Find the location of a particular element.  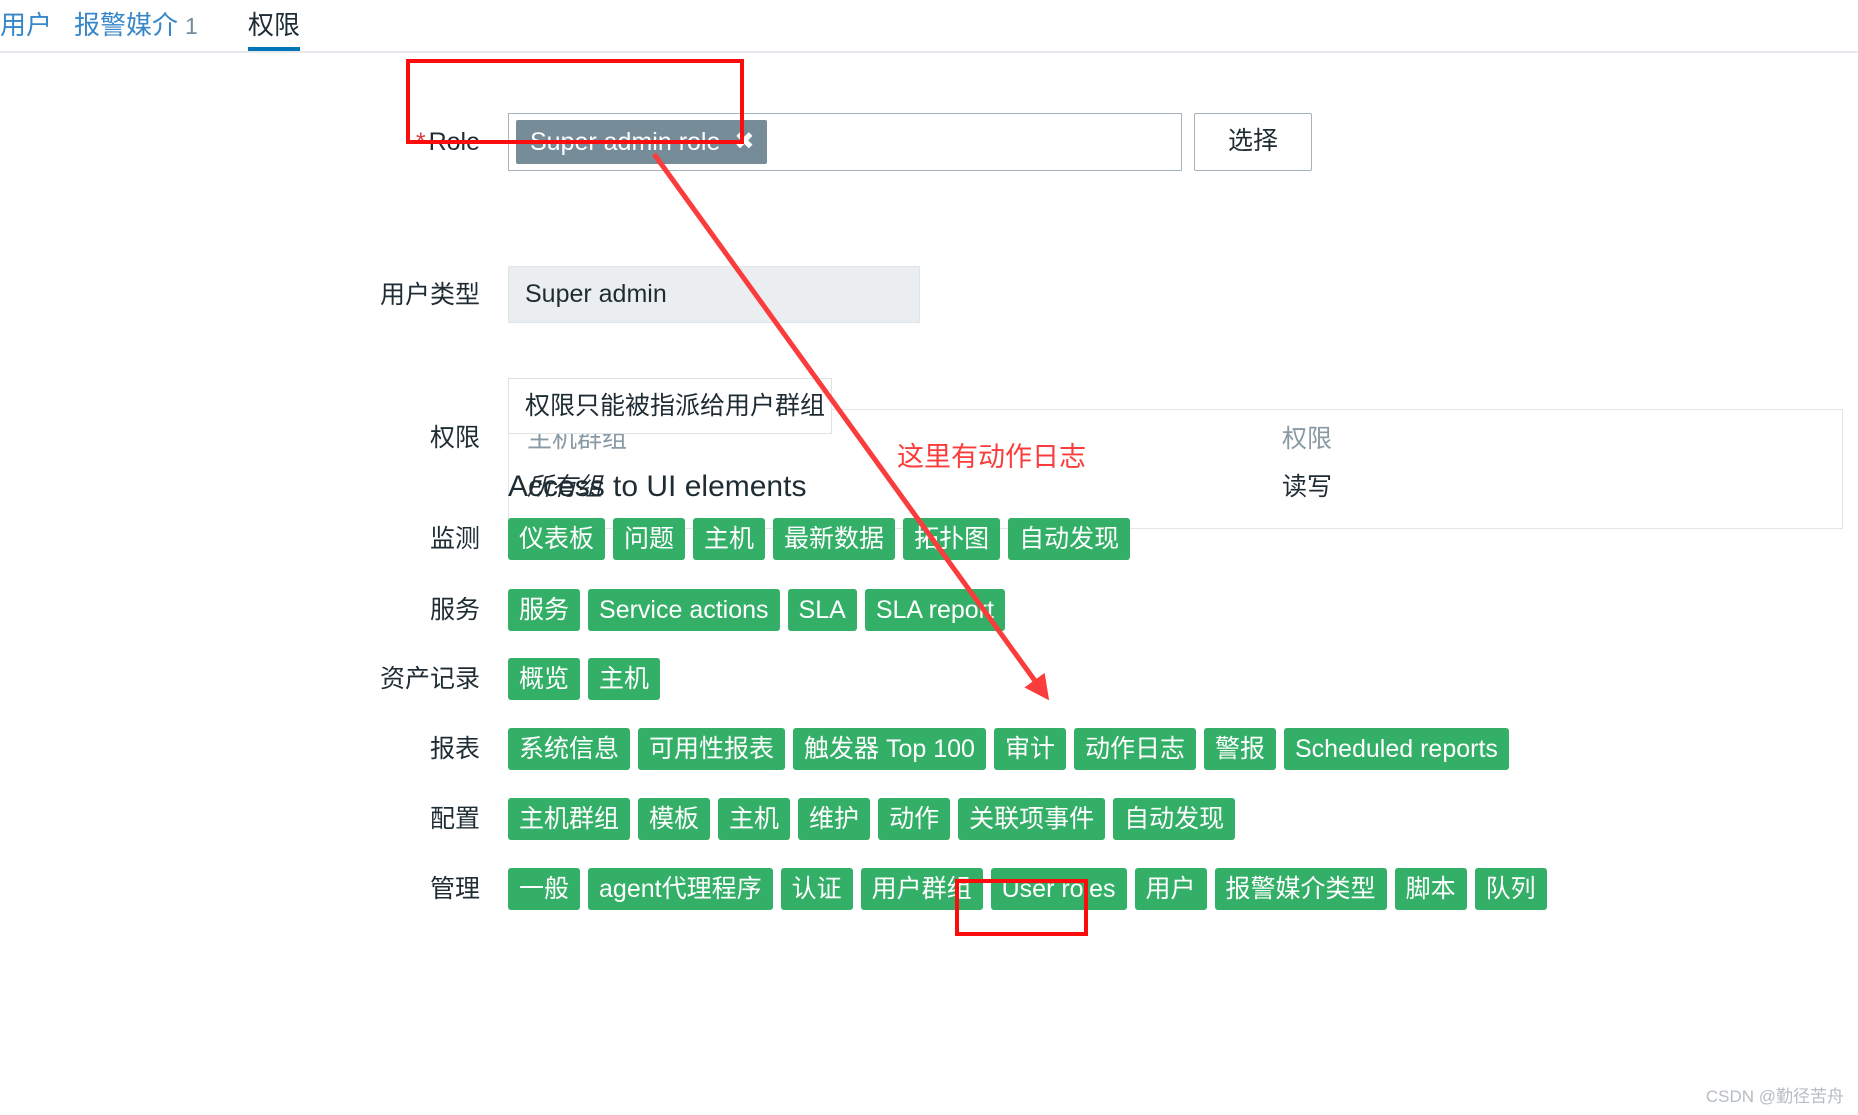

ui-access-badge: 一般 is located at coordinates (544, 889).